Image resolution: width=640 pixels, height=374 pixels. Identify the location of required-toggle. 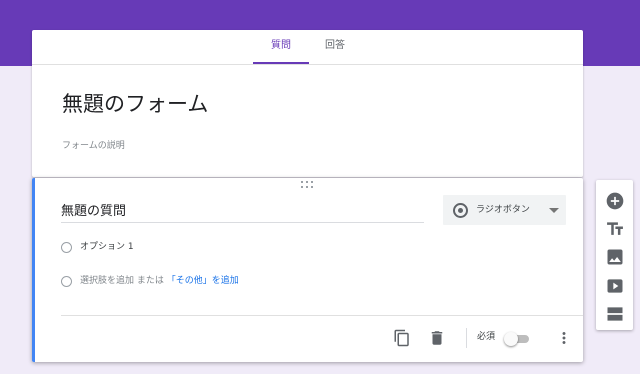
(517, 339).